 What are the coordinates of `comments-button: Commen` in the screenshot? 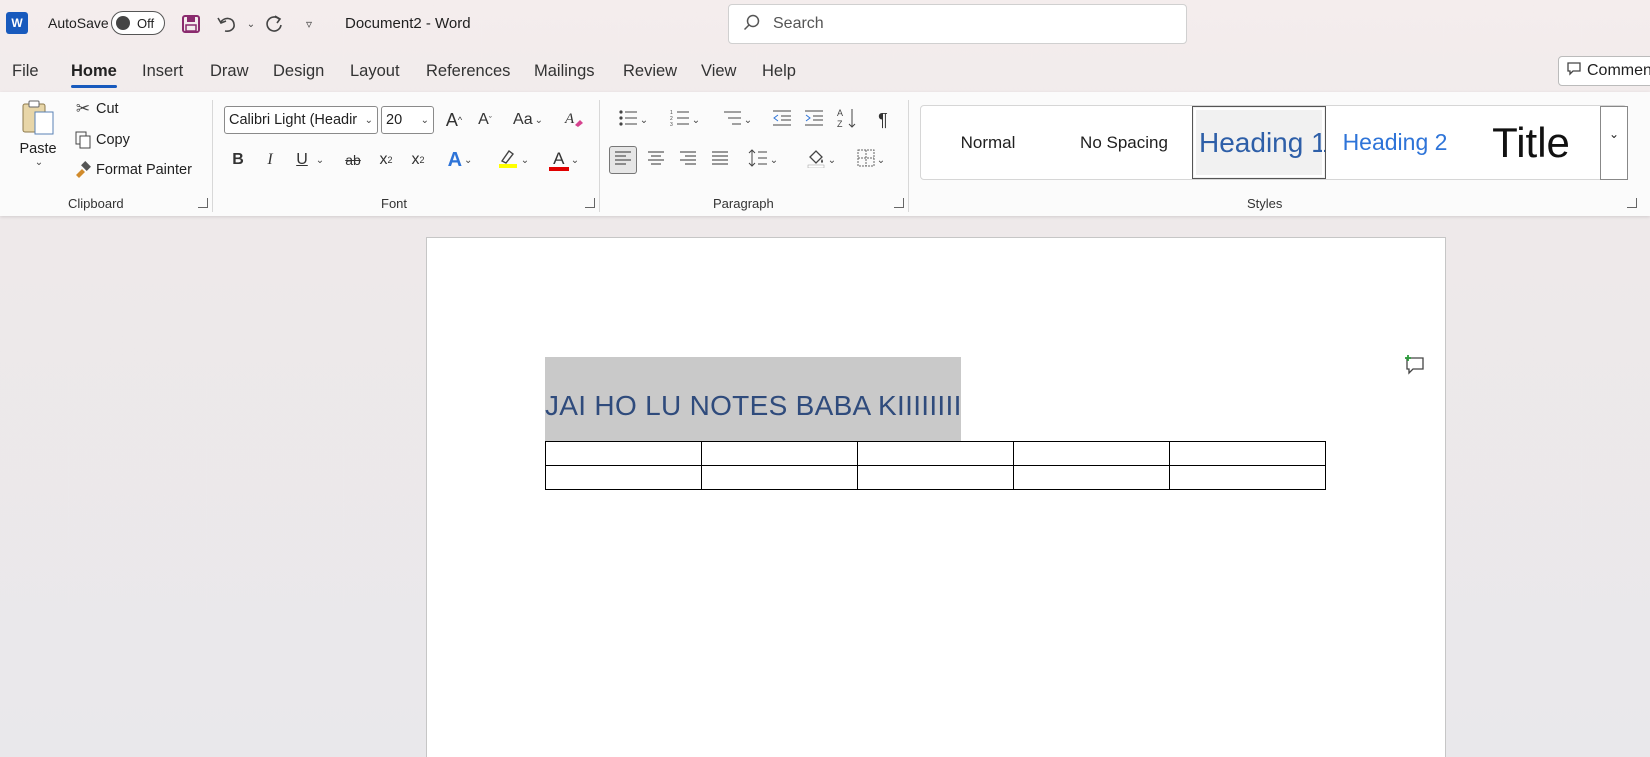 It's located at (1604, 71).